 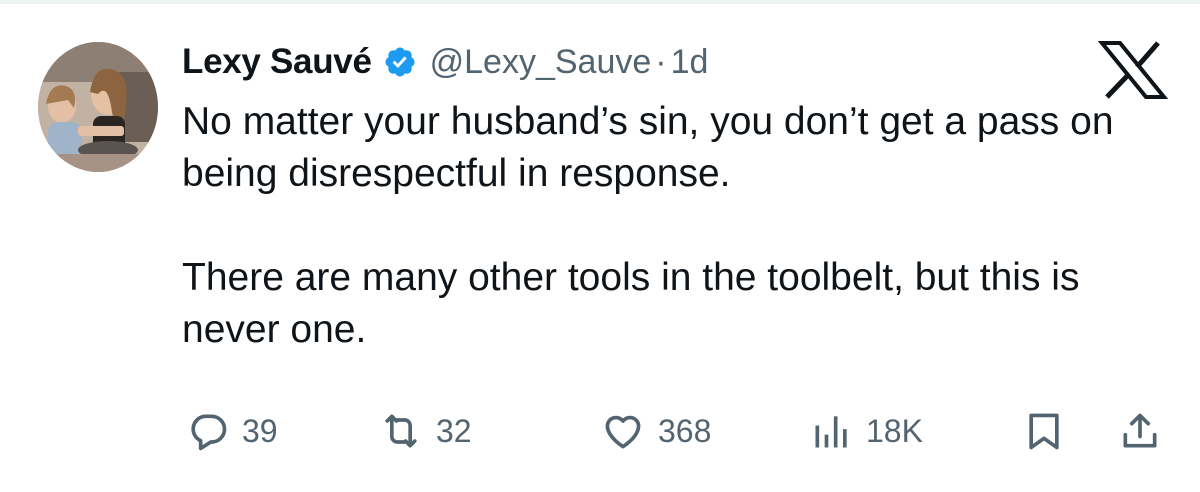 What do you see at coordinates (277, 62) in the screenshot?
I see `author-name: Lexy Sauvé` at bounding box center [277, 62].